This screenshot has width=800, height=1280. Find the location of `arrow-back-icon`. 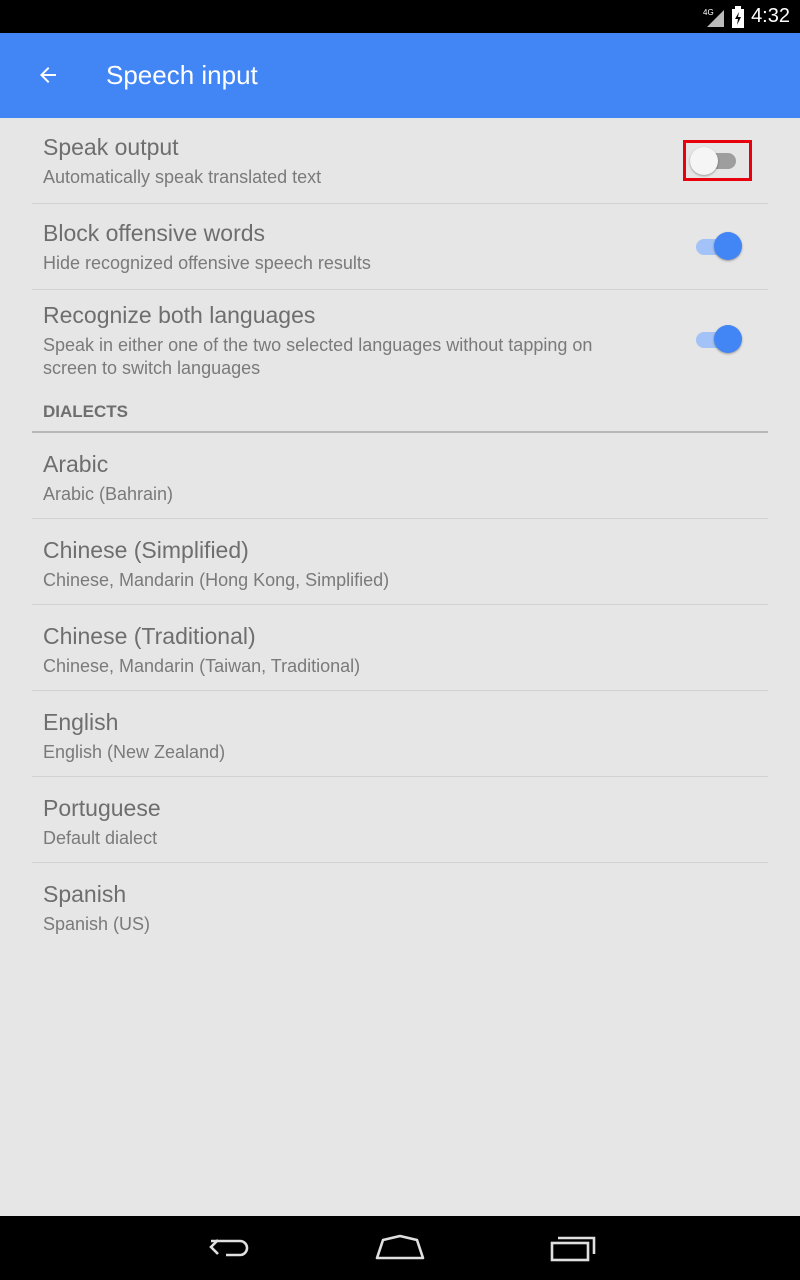

arrow-back-icon is located at coordinates (48, 75).